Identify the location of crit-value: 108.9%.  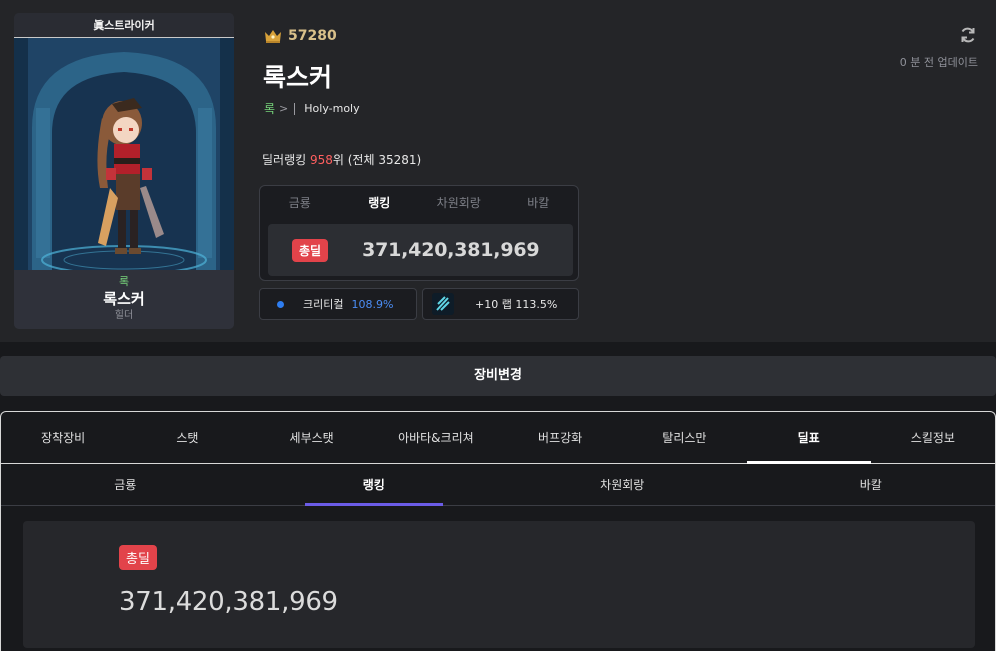
(372, 304).